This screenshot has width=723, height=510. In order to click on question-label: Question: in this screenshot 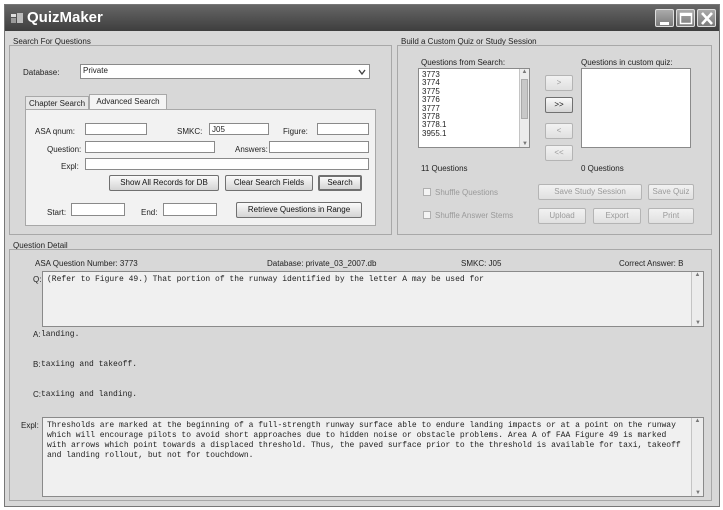, I will do `click(64, 149)`.